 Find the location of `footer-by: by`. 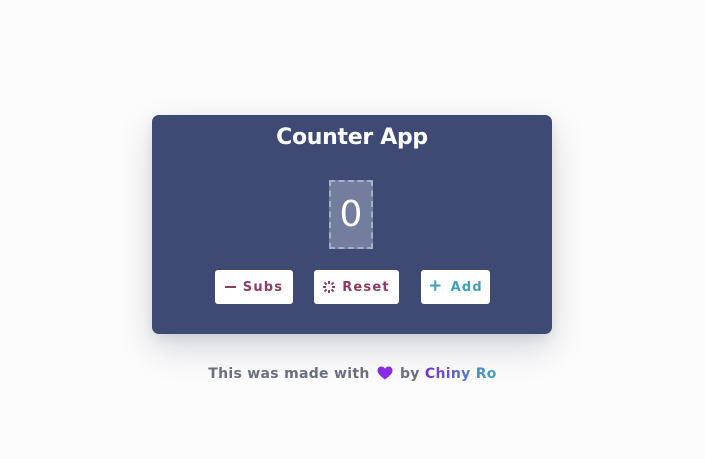

footer-by: by is located at coordinates (409, 374).